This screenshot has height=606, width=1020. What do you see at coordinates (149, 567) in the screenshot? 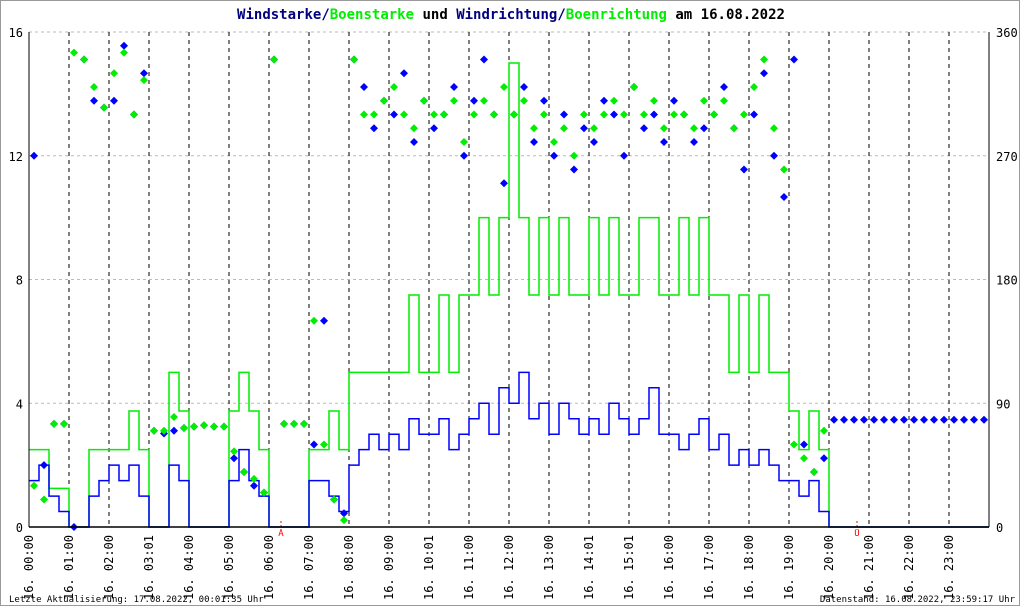
I see `x-tick-label: 16. 03:01` at bounding box center [149, 567].